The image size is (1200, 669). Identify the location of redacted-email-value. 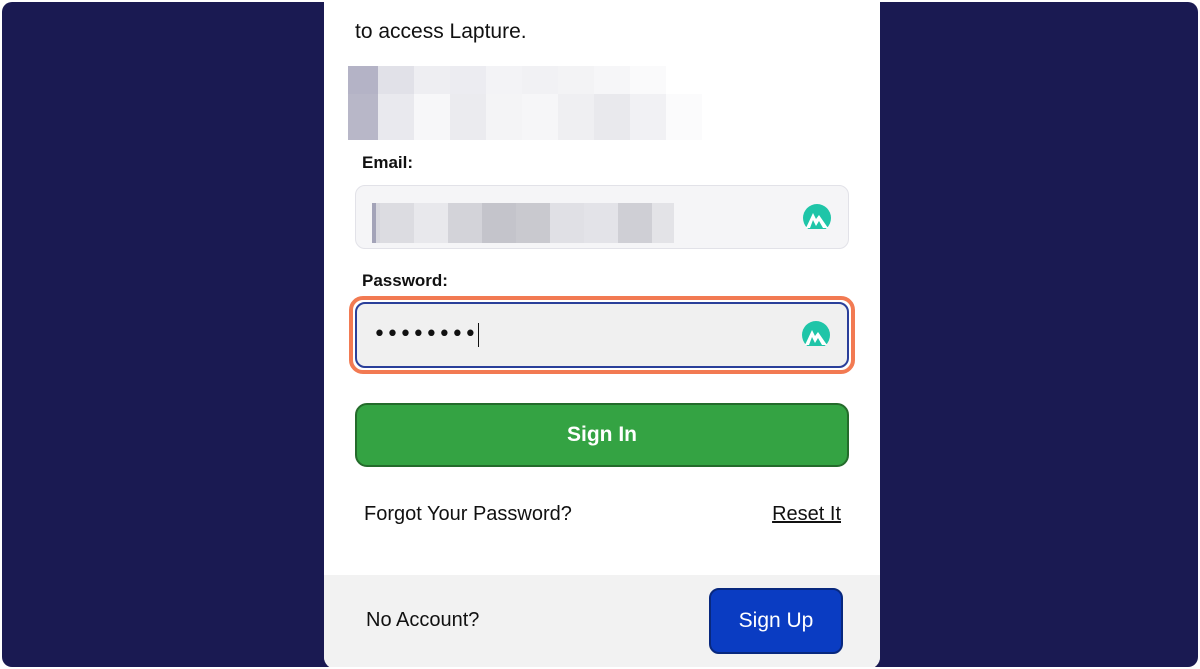
(523, 223).